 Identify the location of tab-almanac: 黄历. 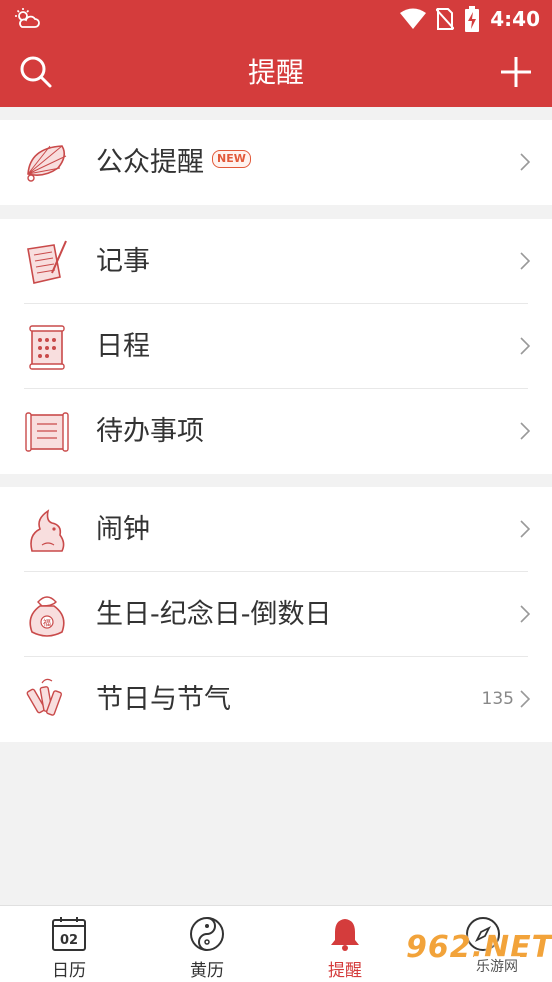
(207, 944).